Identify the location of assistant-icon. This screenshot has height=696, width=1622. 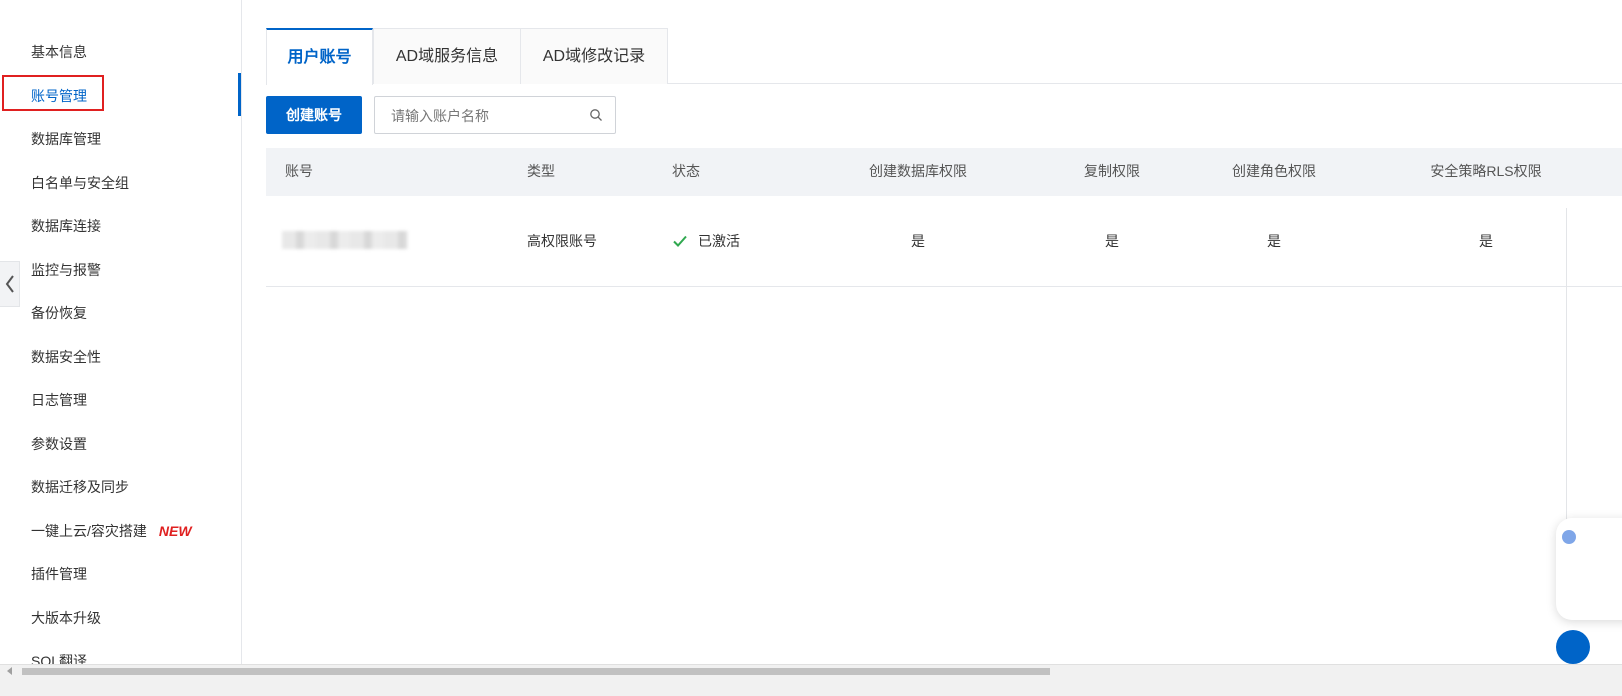
(1569, 537).